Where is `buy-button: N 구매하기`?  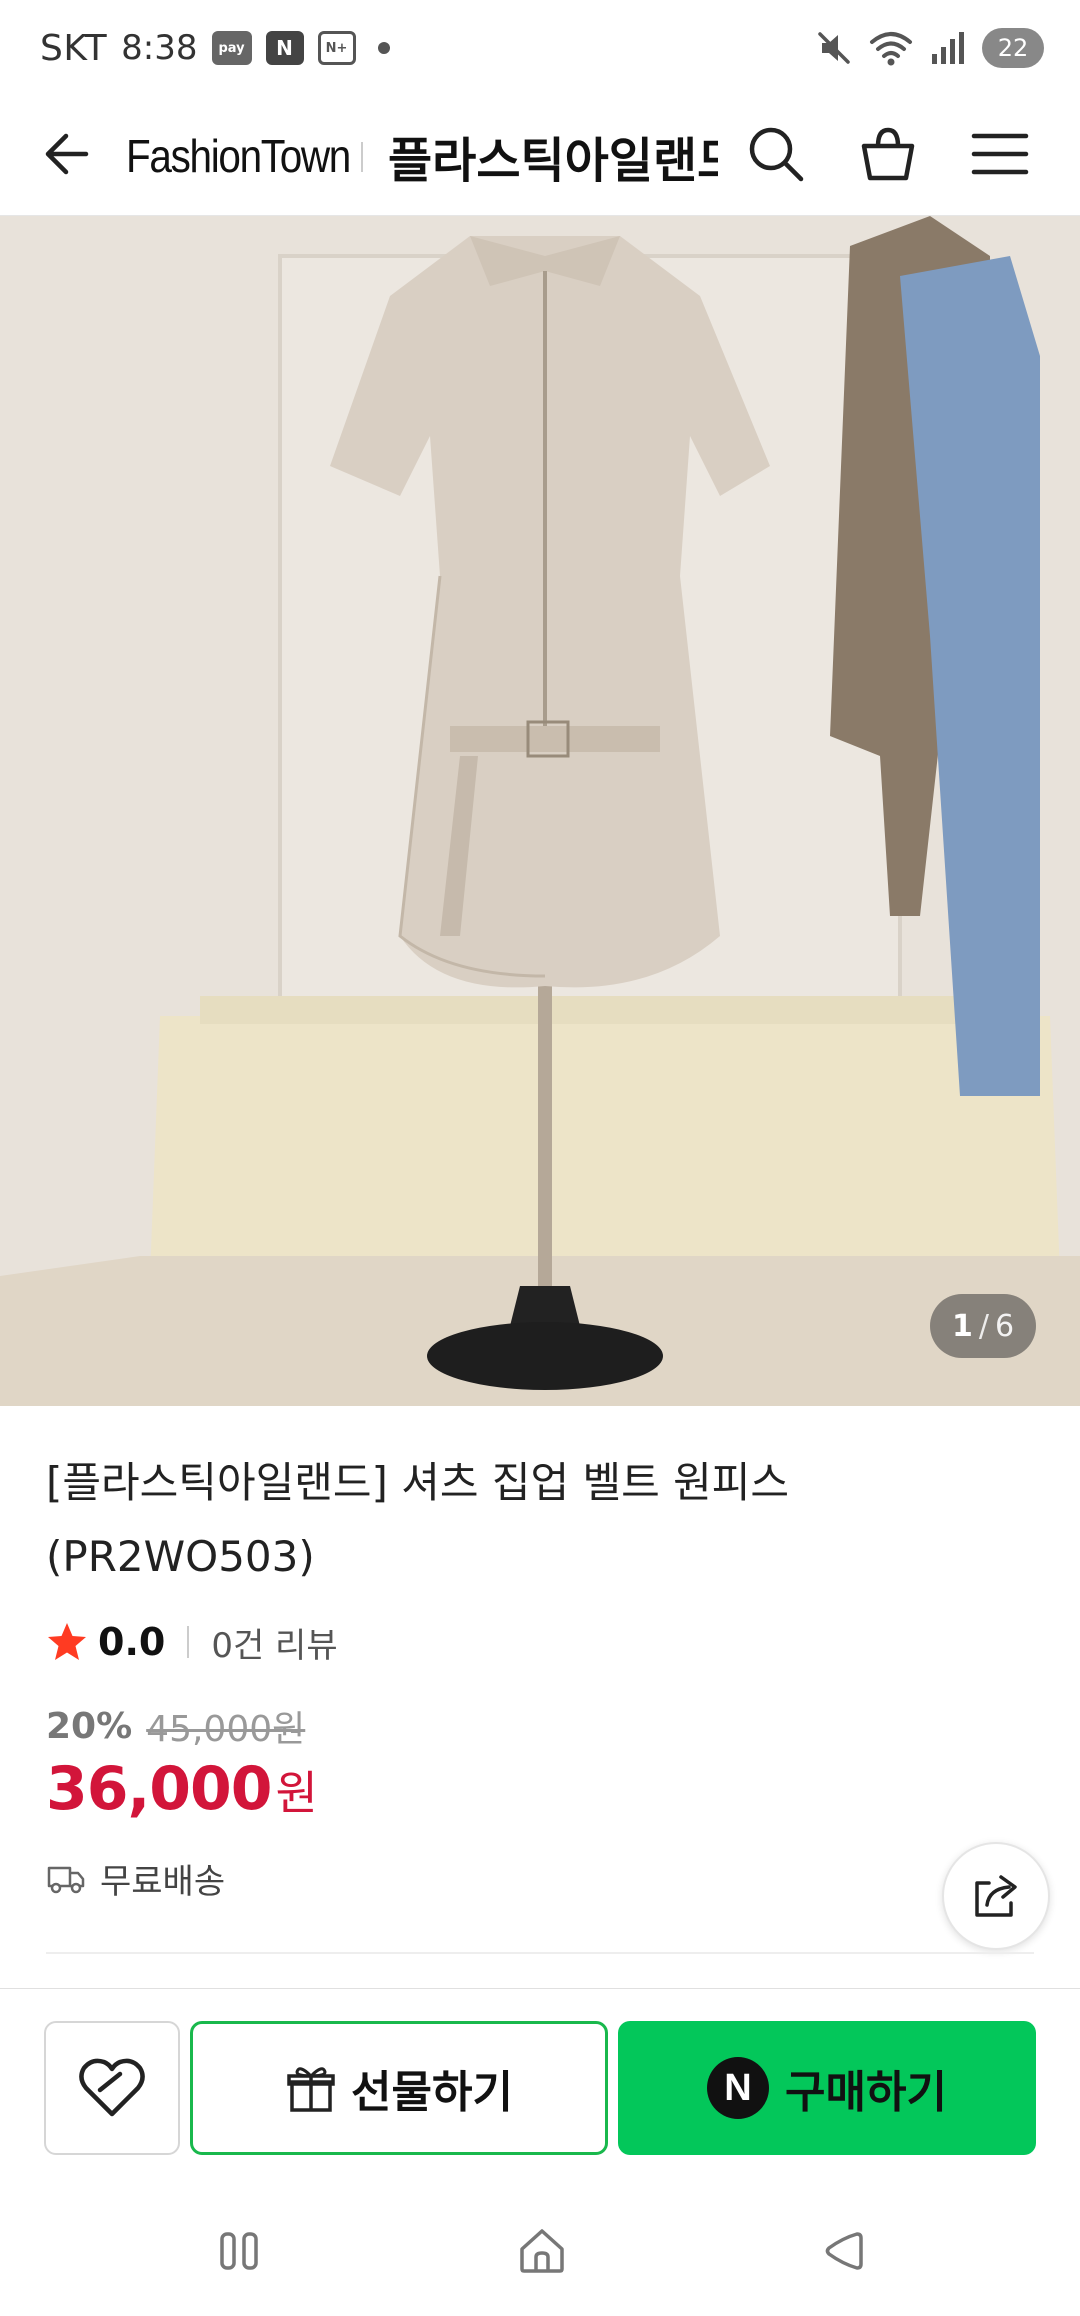
buy-button: N 구매하기 is located at coordinates (827, 2088).